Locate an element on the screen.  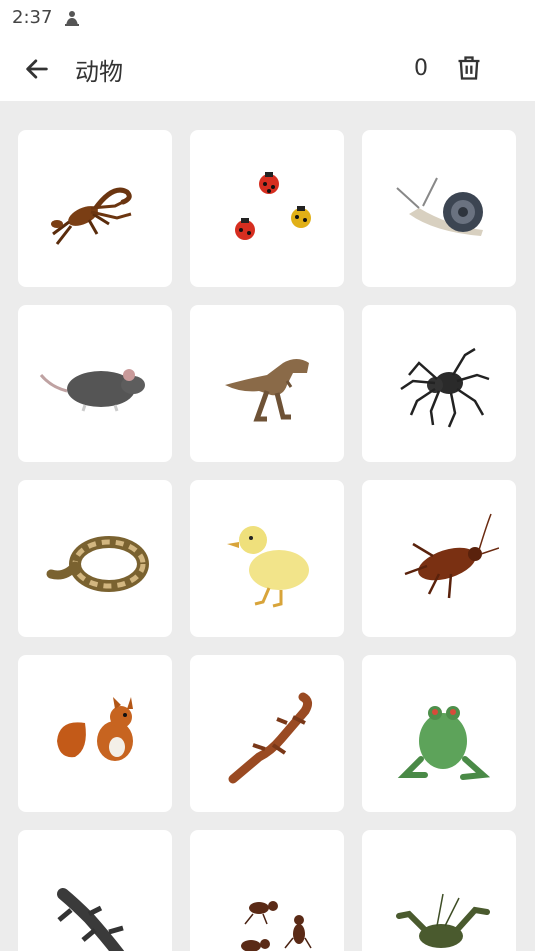
status-time: 2:37 is located at coordinates (32, 17).